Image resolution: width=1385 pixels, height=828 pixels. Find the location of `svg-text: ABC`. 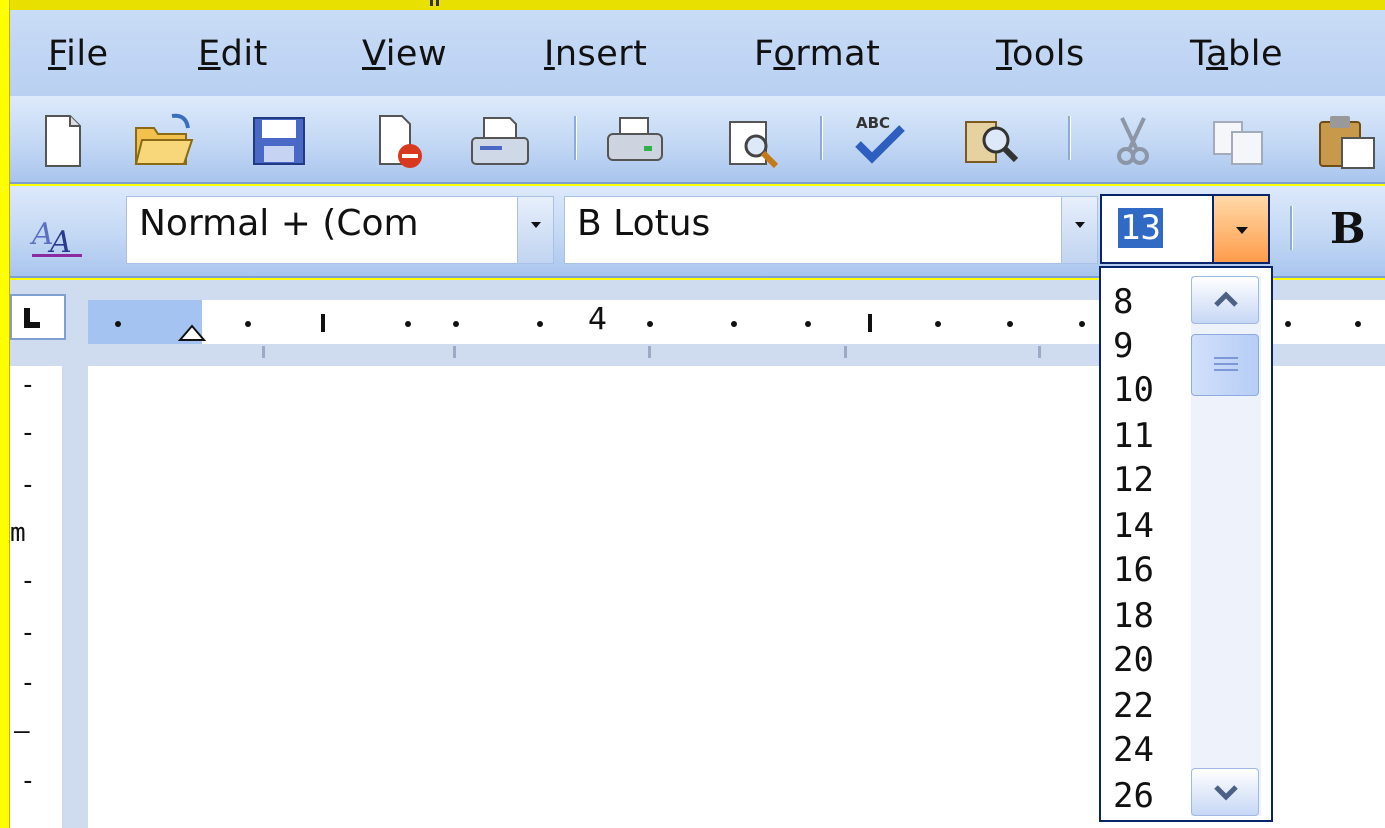

svg-text: ABC is located at coordinates (873, 123).